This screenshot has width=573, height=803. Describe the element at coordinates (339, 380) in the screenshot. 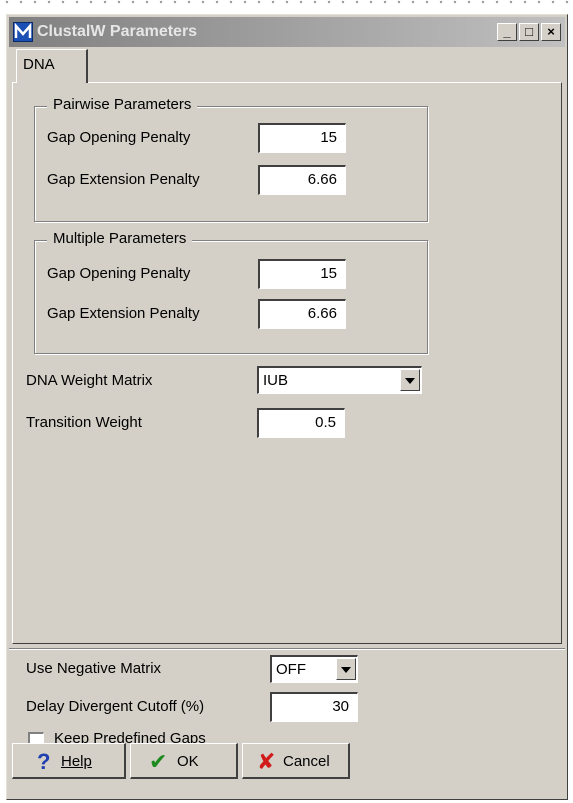

I see `dna-weight-matrix-select: IUB` at that location.